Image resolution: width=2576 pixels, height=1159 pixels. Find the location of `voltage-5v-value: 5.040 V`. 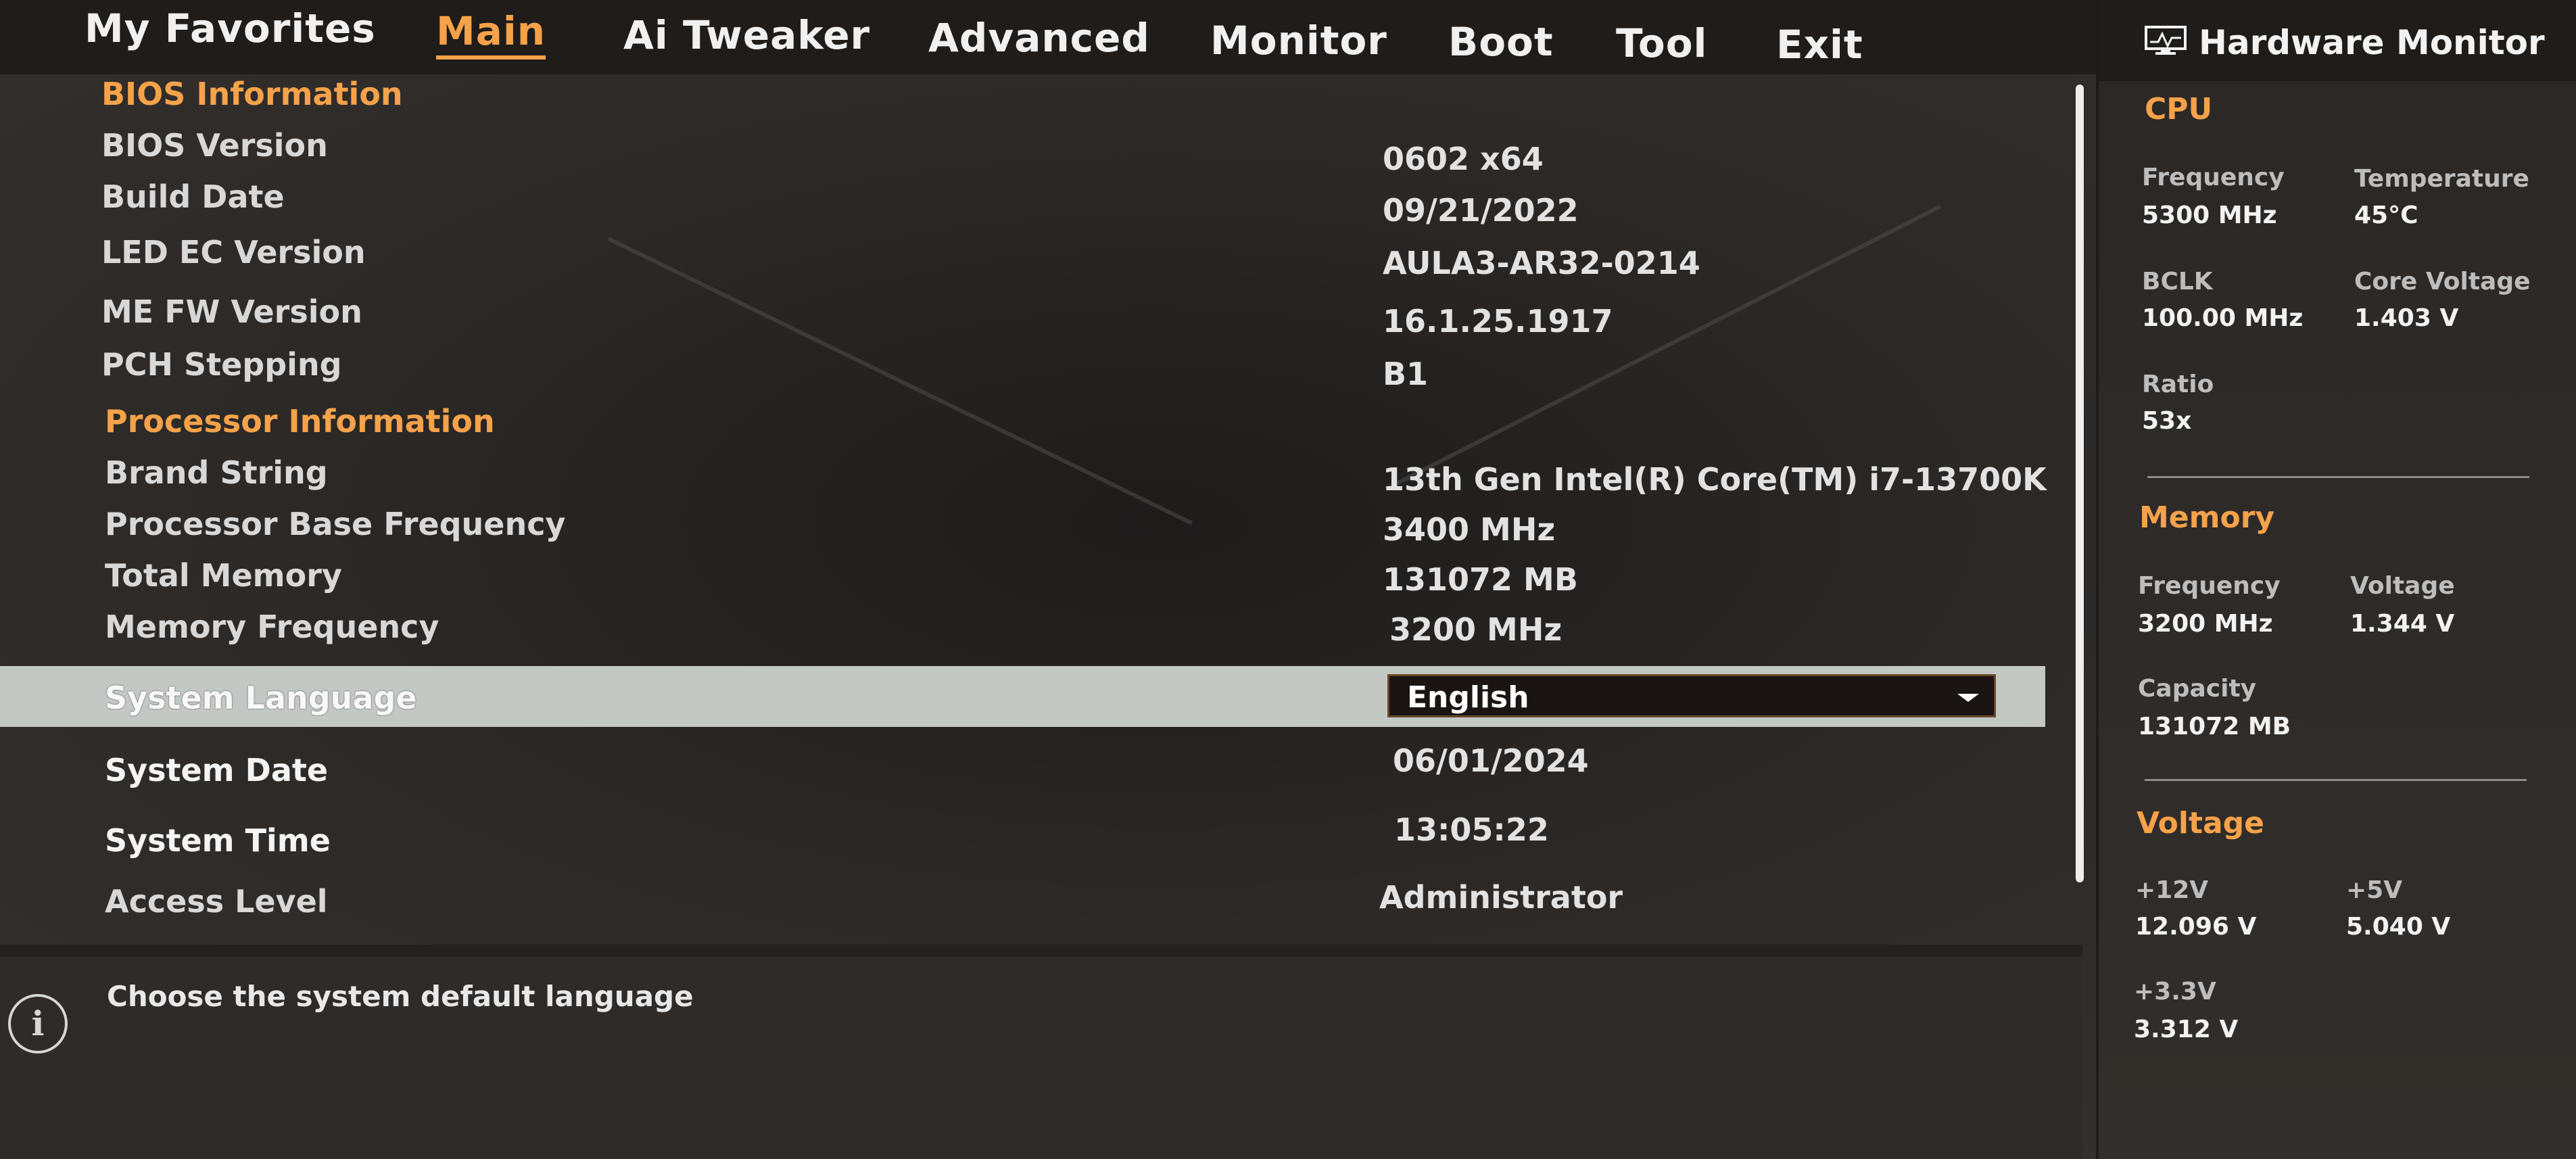

voltage-5v-value: 5.040 V is located at coordinates (2398, 927).